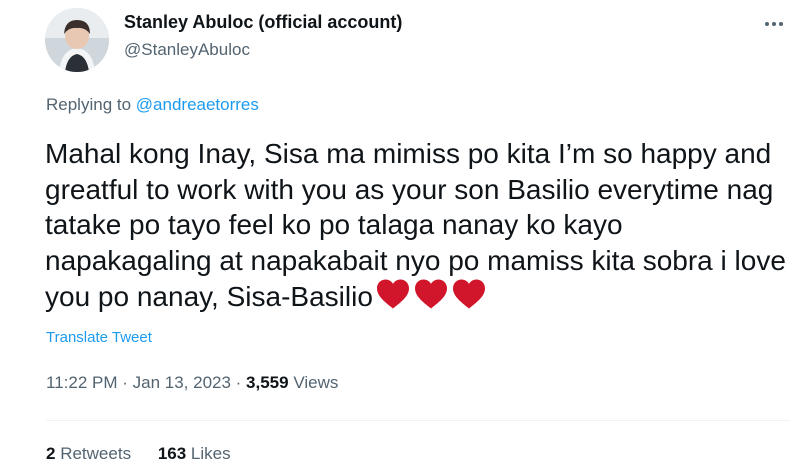  I want to click on retweets-label: Retweets, so click(96, 453).